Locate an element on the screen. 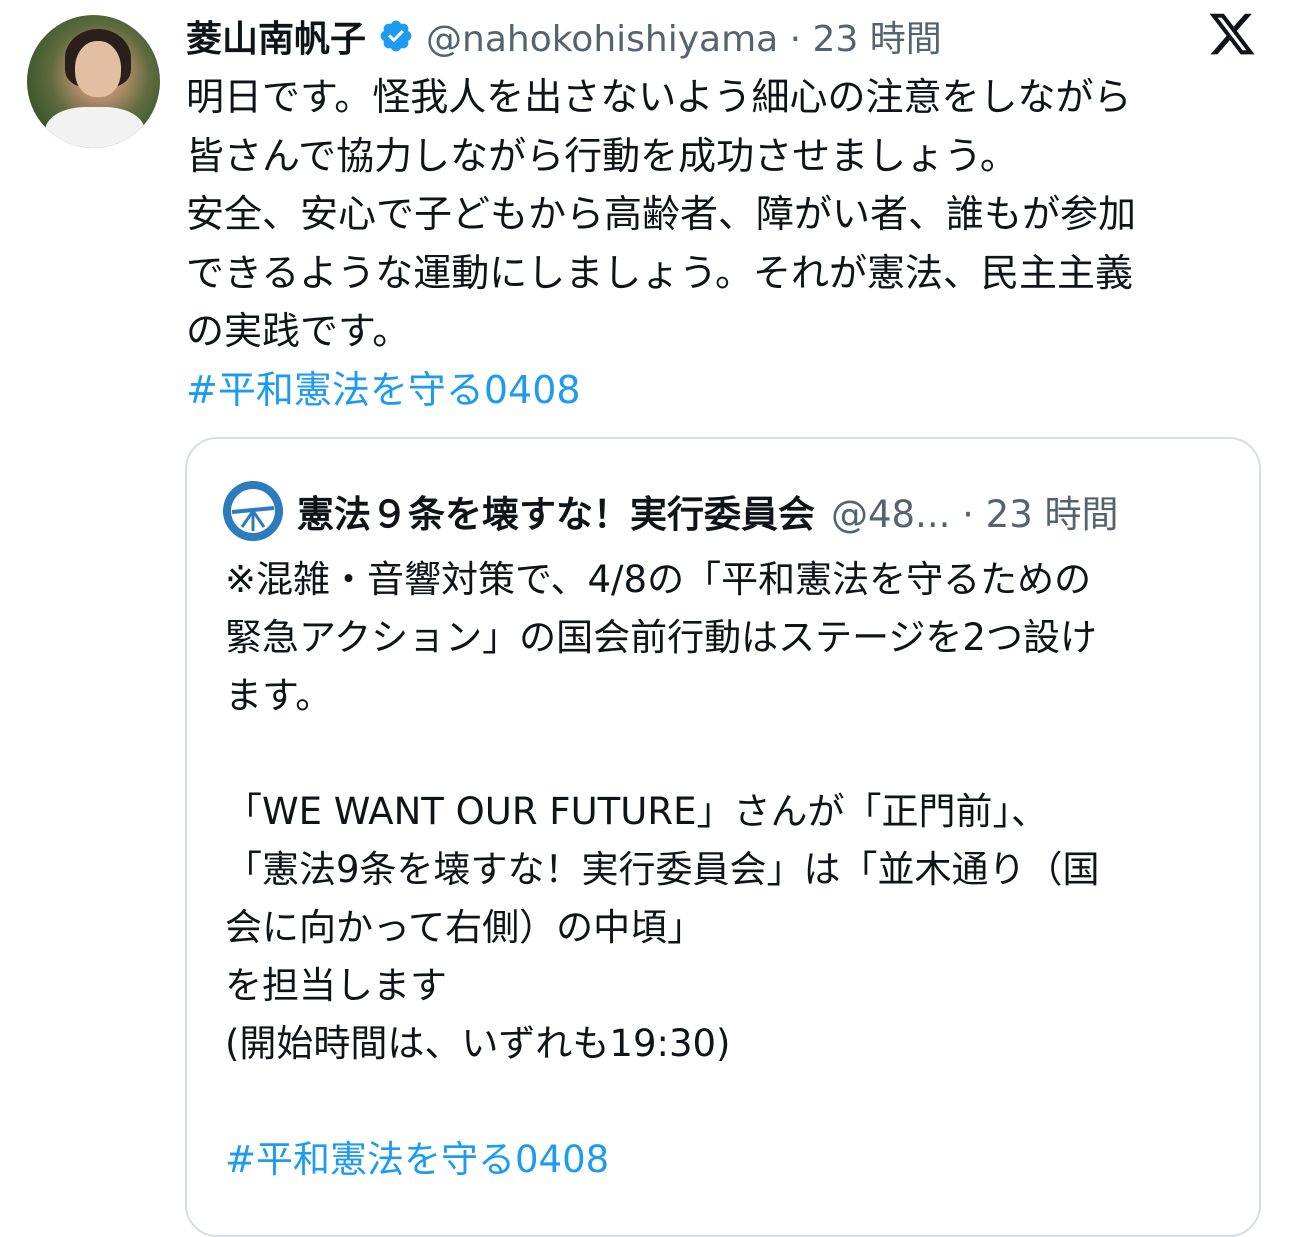  quote-author-name: 憲法９条を壊すな！実行委員会 is located at coordinates (556, 511).